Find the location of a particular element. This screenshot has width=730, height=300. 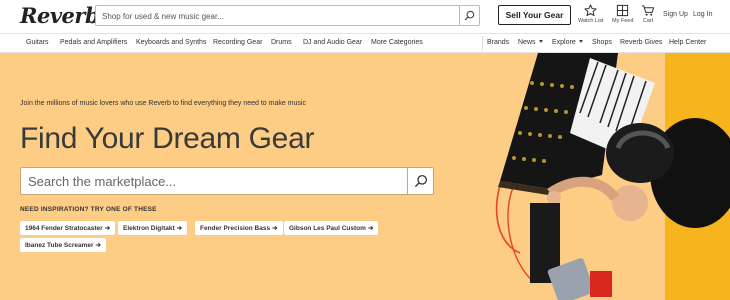

marketplace-search-button is located at coordinates (420, 181).